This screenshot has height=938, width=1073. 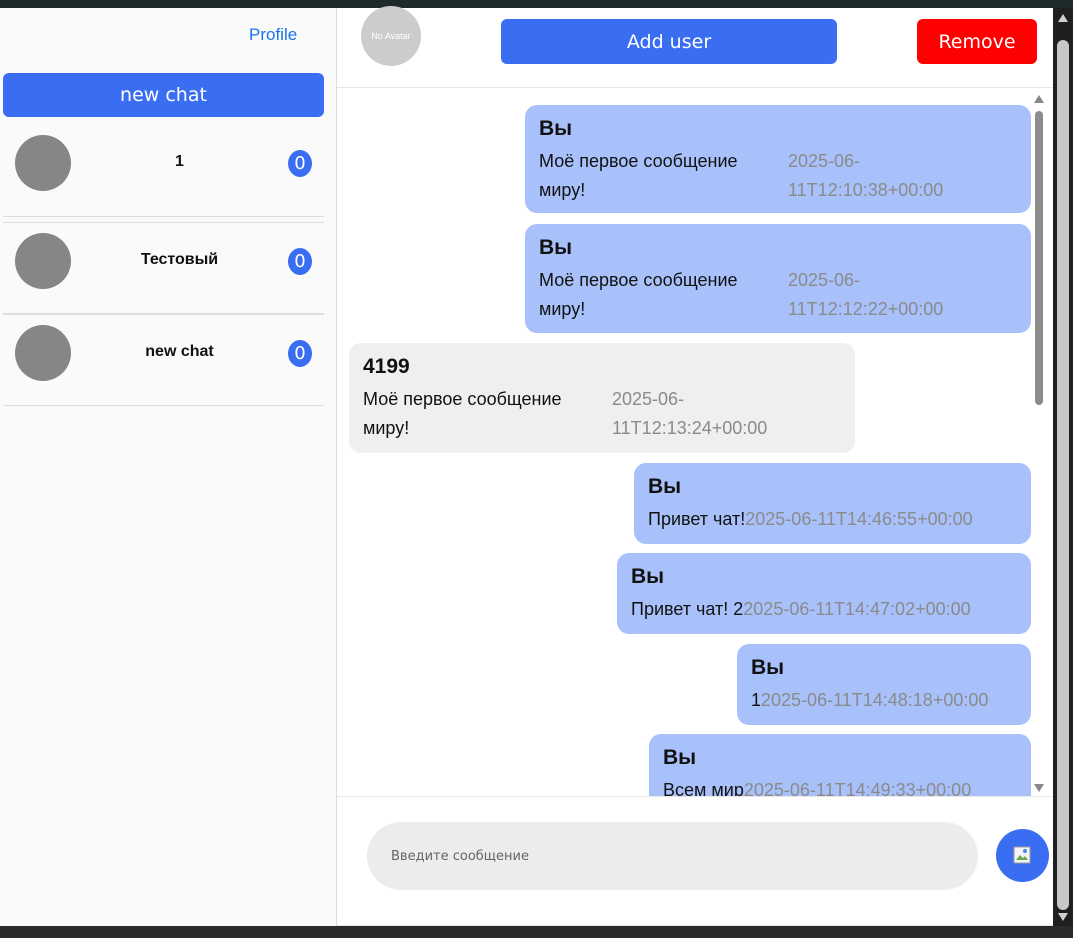 I want to click on broken-image-icon, so click(x=1022, y=855).